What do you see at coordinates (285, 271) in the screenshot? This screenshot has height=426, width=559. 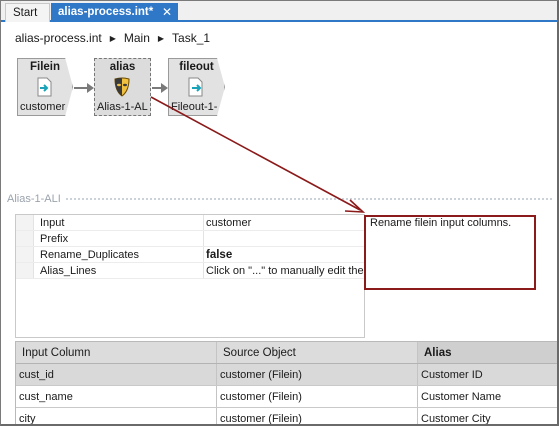 I see `property-value: Click on "..." to manually edit the a` at bounding box center [285, 271].